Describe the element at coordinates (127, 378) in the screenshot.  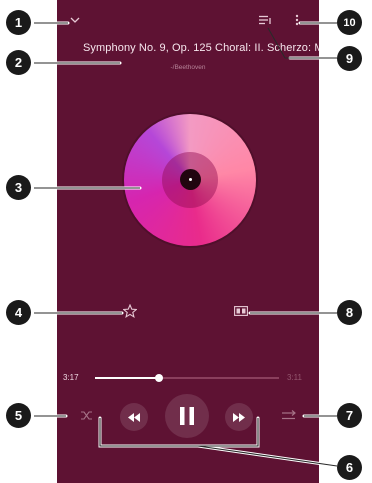
I see `seek-bar-fill` at that location.